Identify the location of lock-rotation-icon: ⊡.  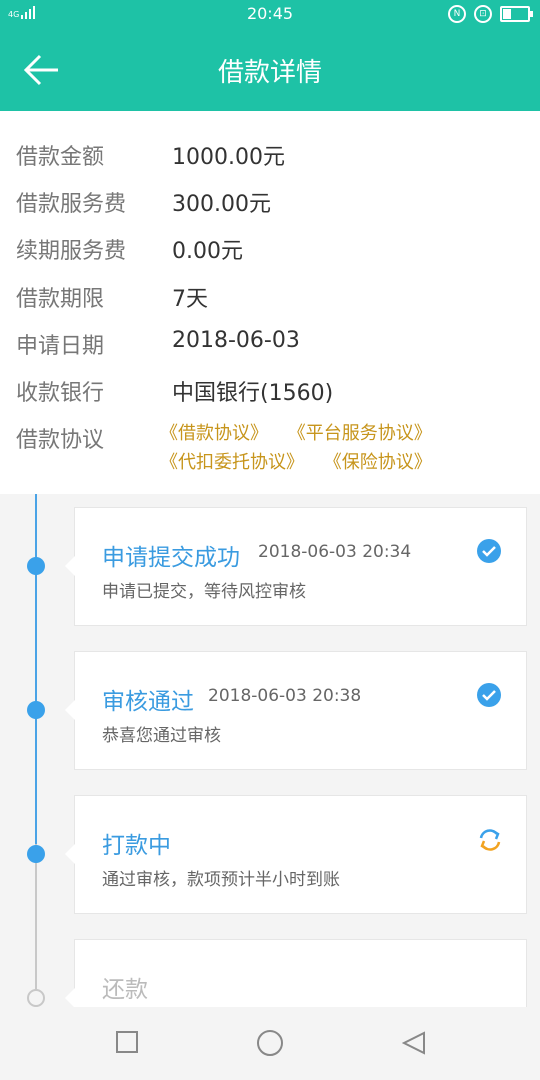
(483, 14).